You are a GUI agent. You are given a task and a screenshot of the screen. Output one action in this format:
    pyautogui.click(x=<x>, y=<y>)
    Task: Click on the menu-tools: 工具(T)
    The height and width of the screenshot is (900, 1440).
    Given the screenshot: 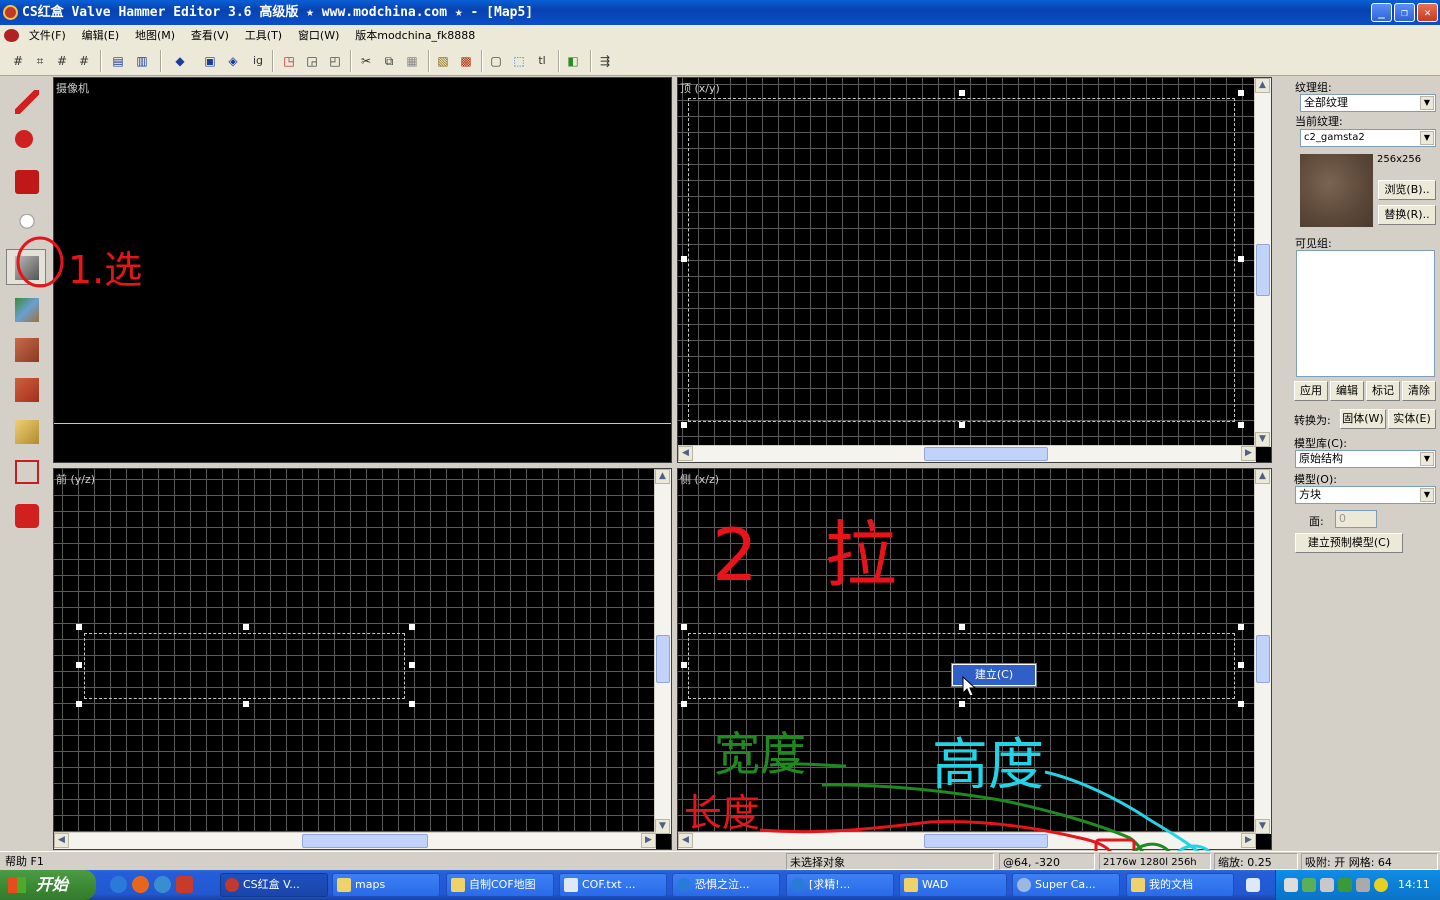 What is the action you would take?
    pyautogui.click(x=263, y=35)
    